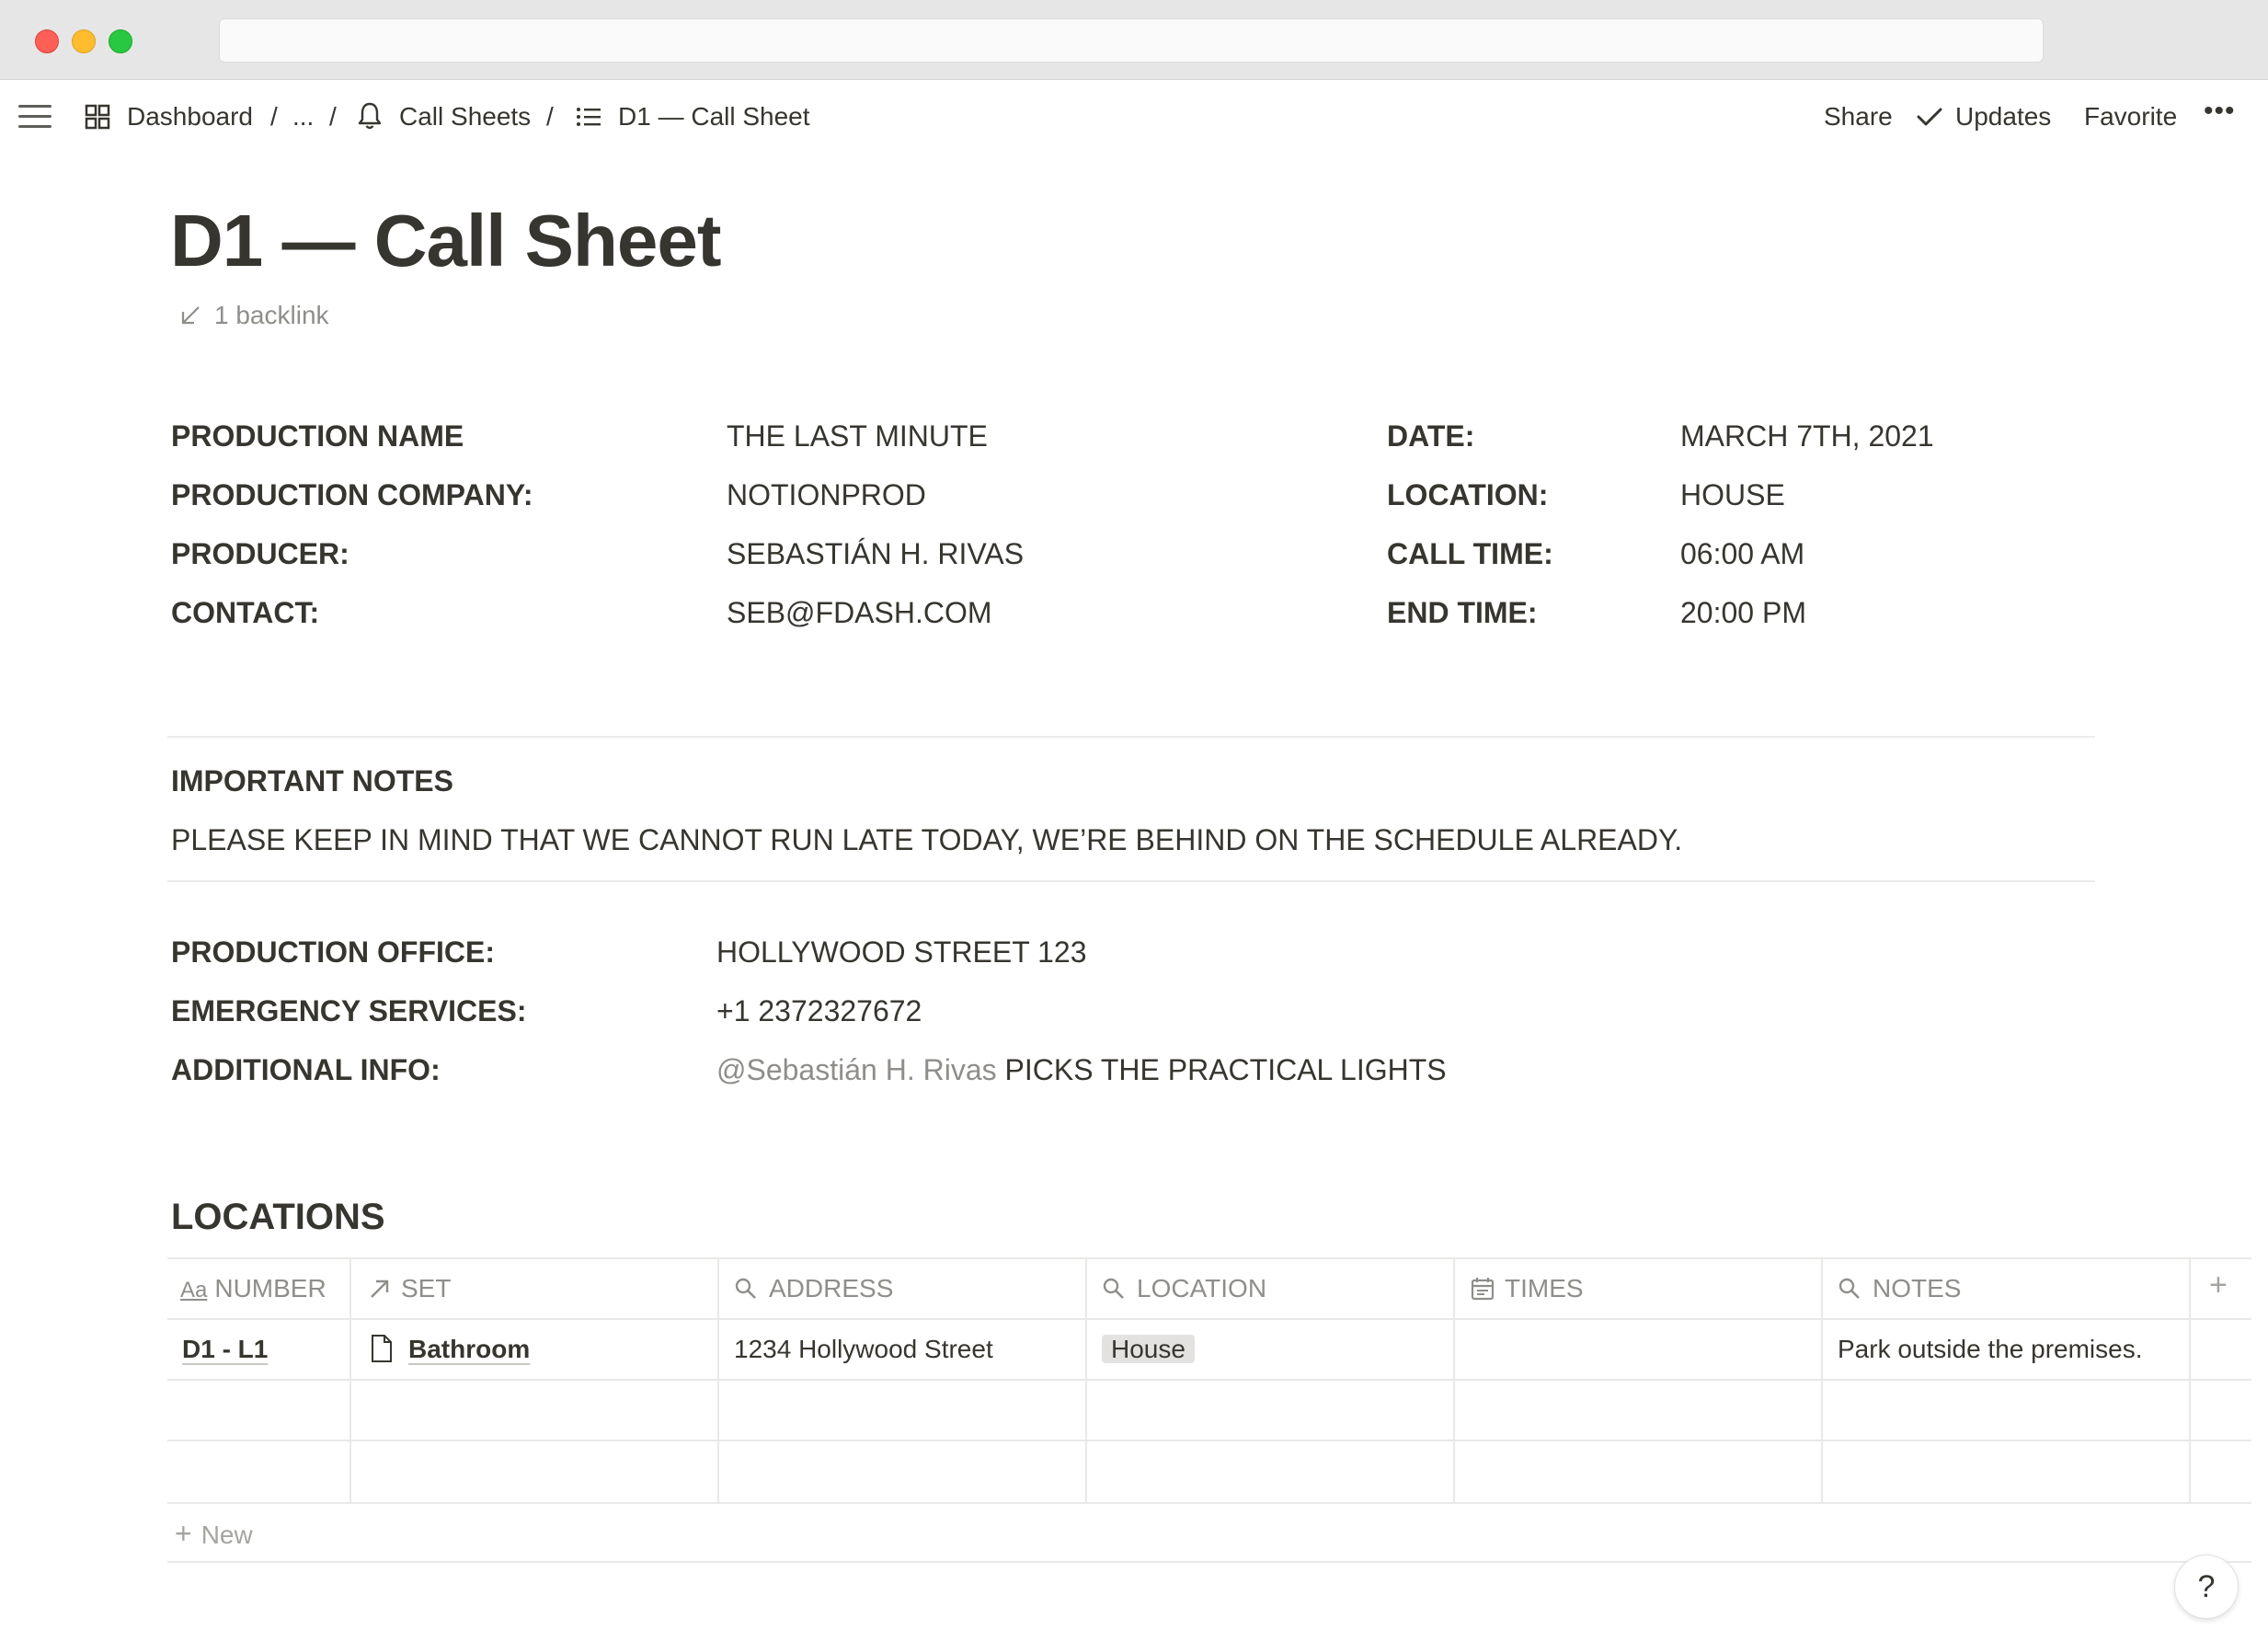  What do you see at coordinates (589, 117) in the screenshot?
I see `list-icon` at bounding box center [589, 117].